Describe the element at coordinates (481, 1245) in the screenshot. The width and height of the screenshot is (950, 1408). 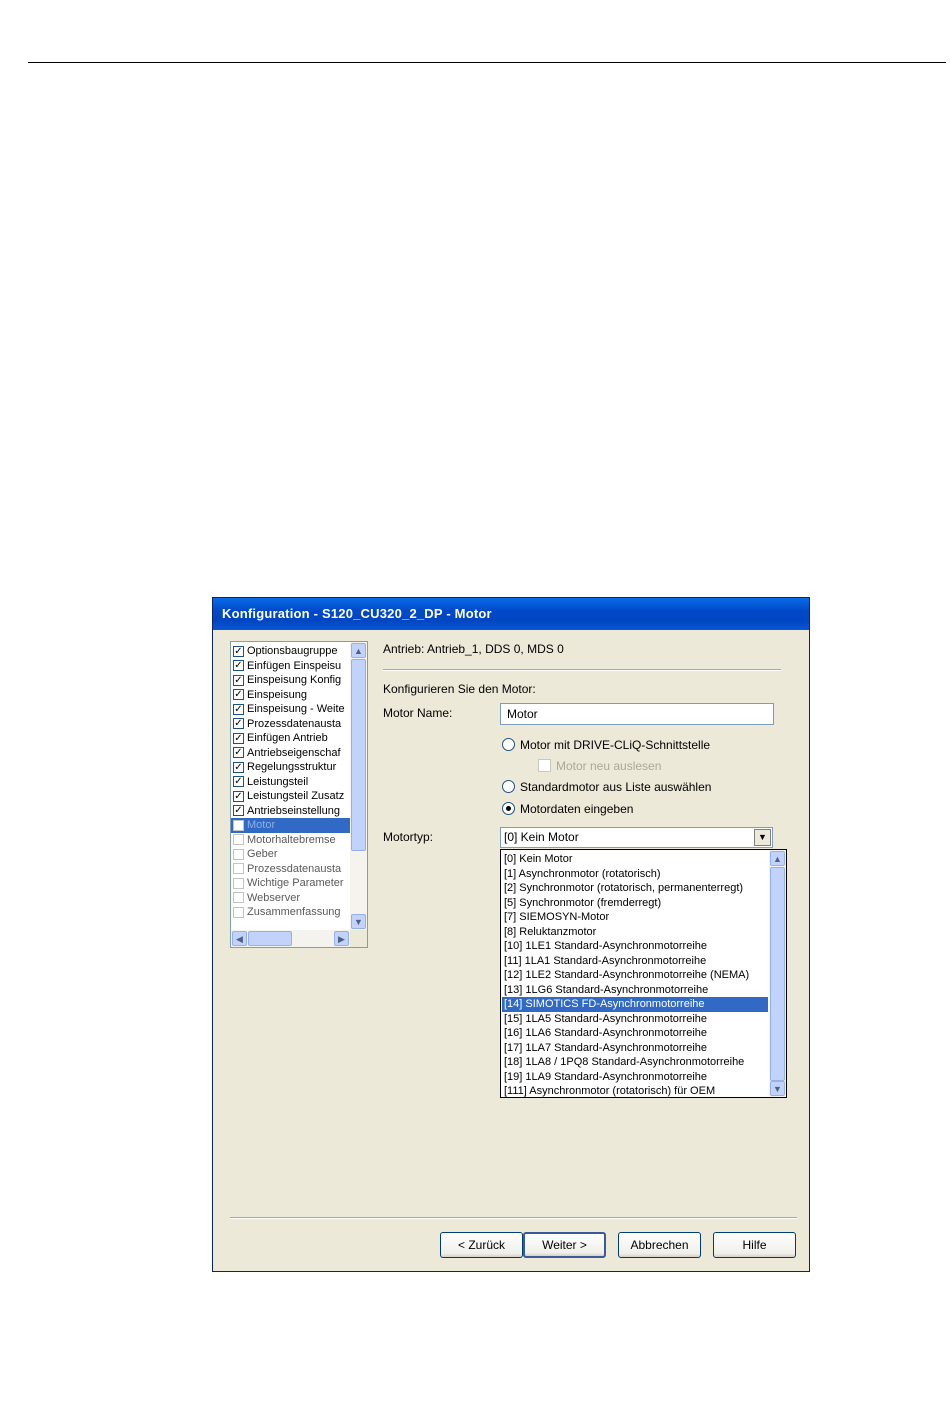
I see `back-button: < Zurück` at that location.